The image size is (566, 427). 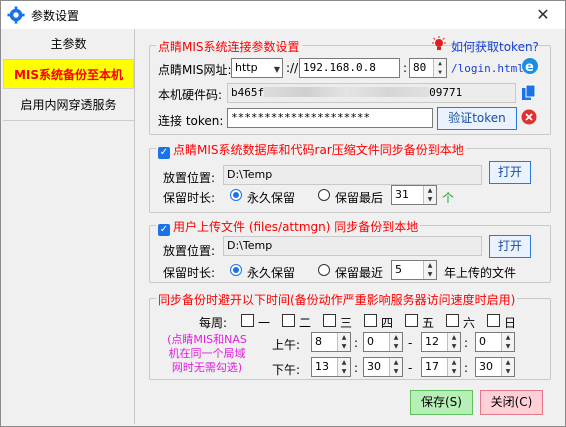 I want to click on files-unit: 年上传的文件, so click(x=480, y=273).